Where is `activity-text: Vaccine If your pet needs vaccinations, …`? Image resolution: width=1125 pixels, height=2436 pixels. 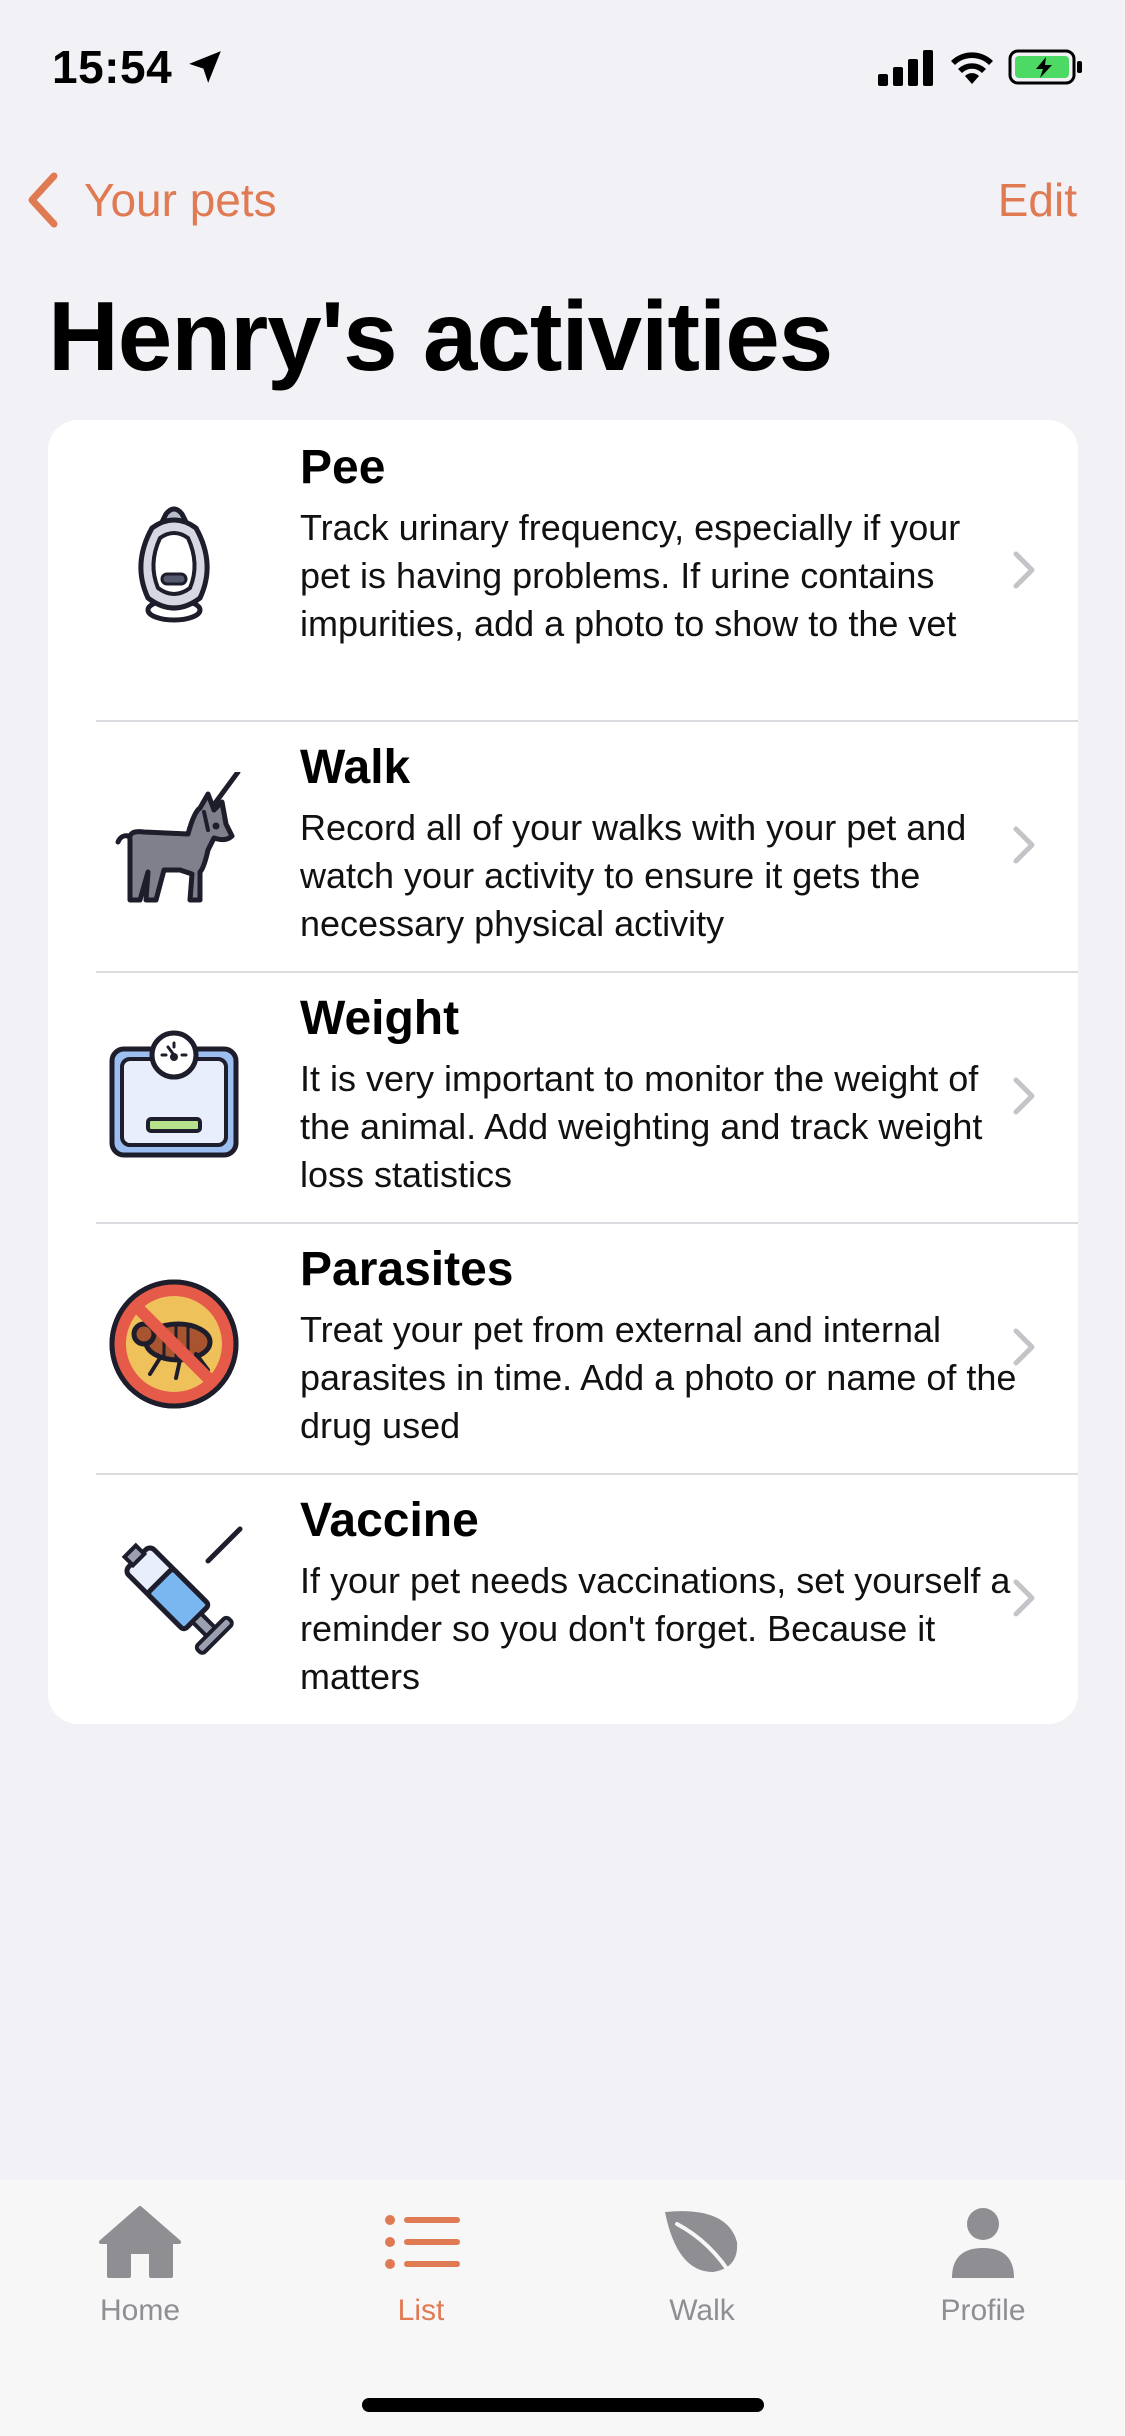
activity-text: Vaccine If your pet needs vaccinations, … is located at coordinates (660, 1598).